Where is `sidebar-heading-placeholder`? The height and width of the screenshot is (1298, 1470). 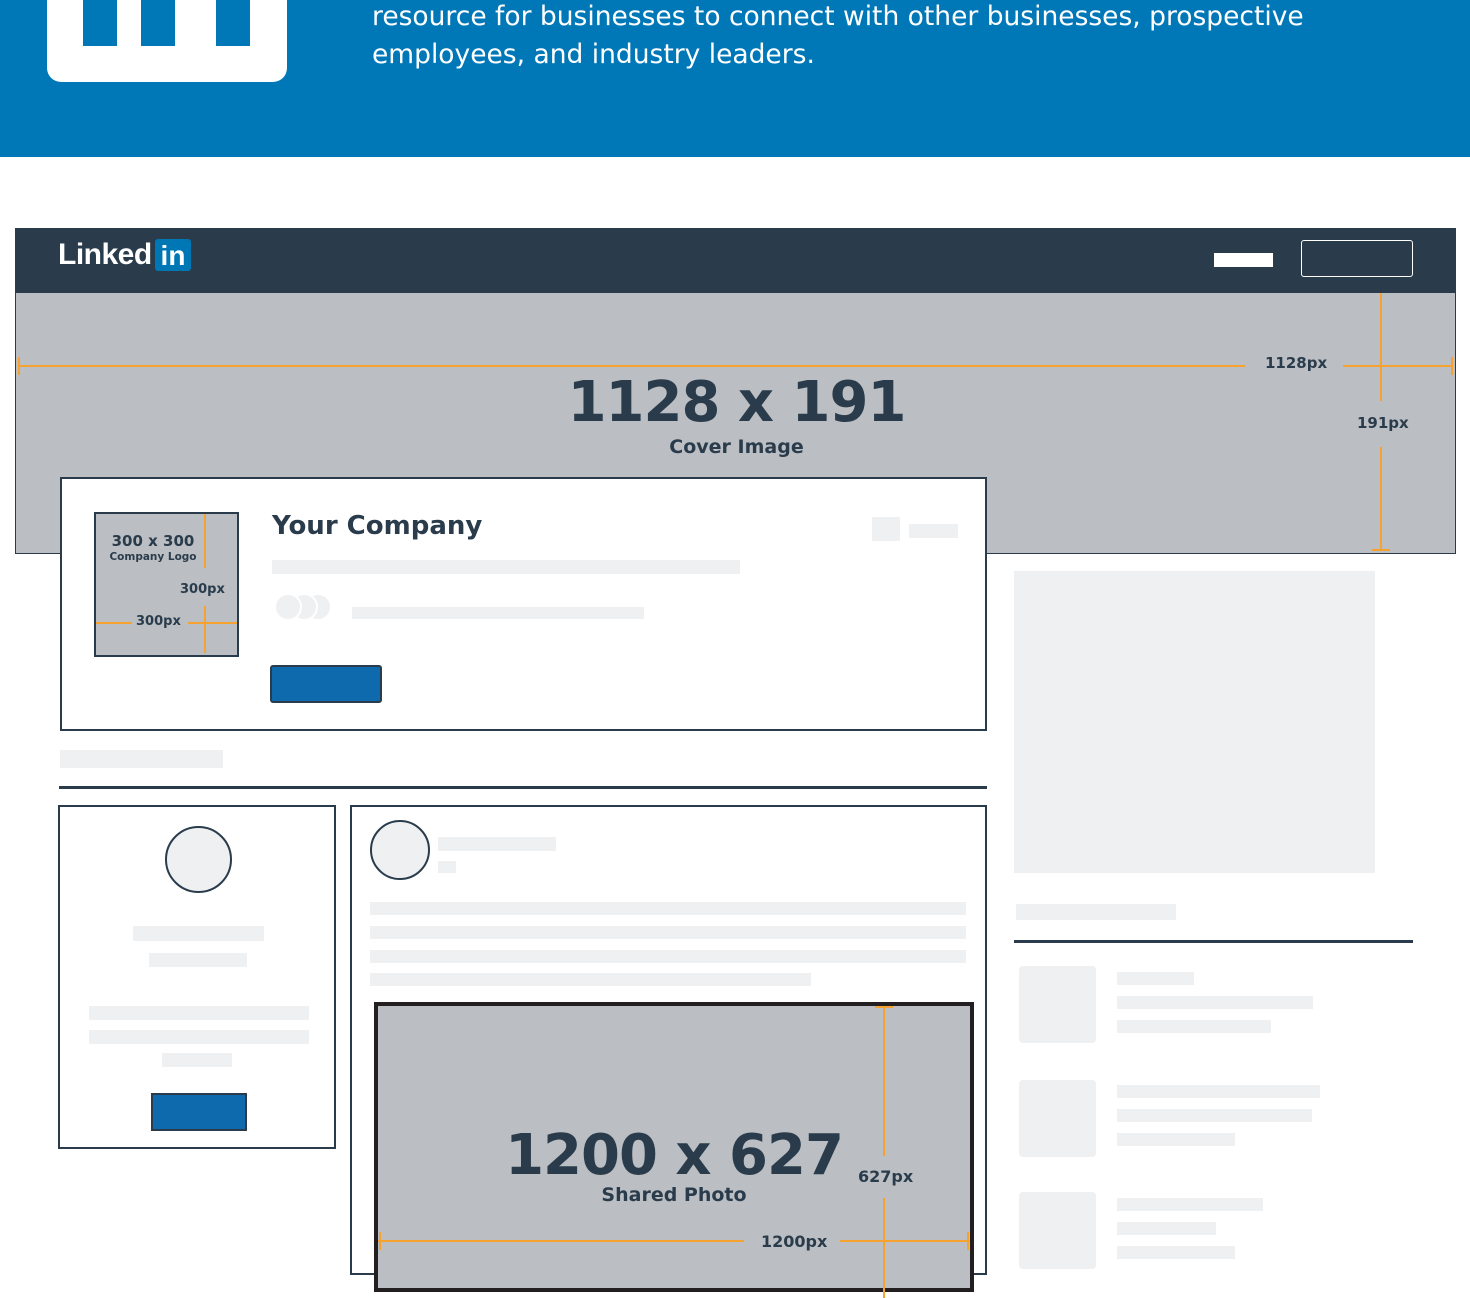
sidebar-heading-placeholder is located at coordinates (1096, 912).